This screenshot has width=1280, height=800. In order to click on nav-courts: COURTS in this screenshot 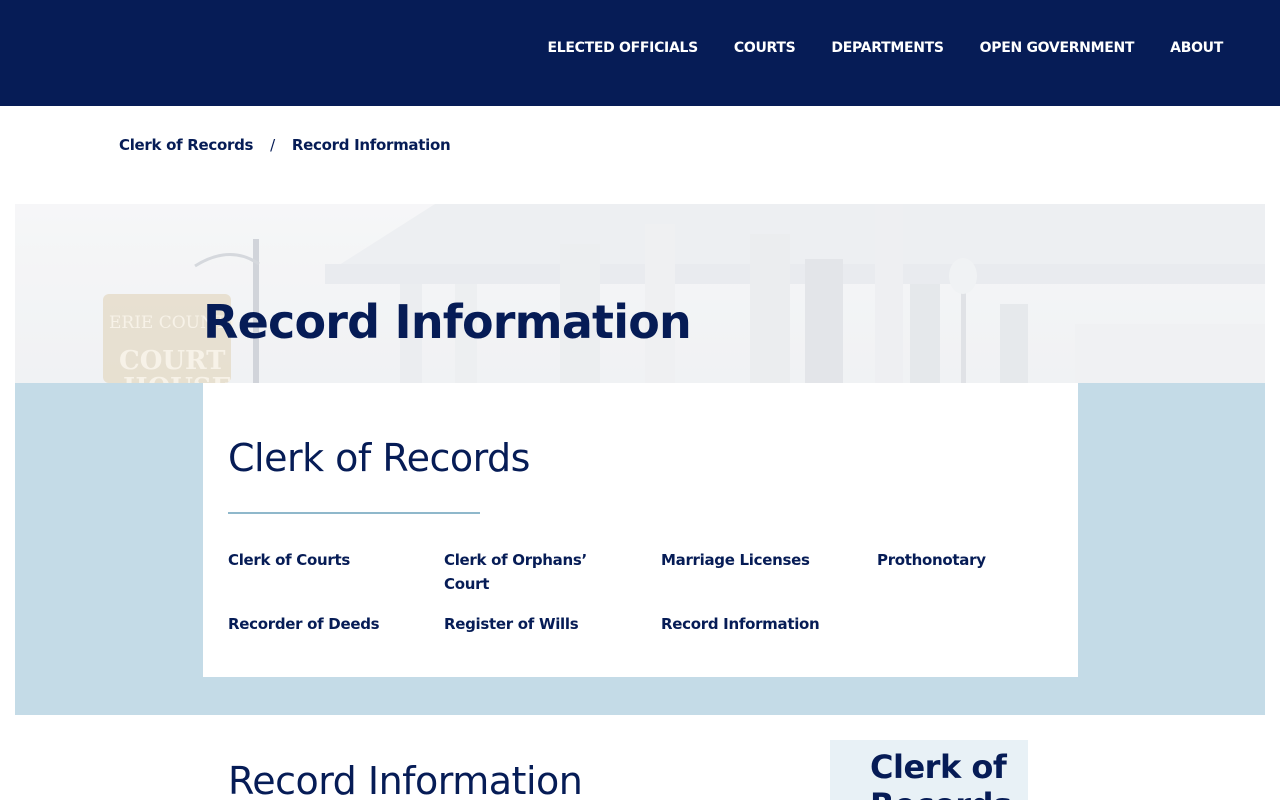, I will do `click(765, 48)`.